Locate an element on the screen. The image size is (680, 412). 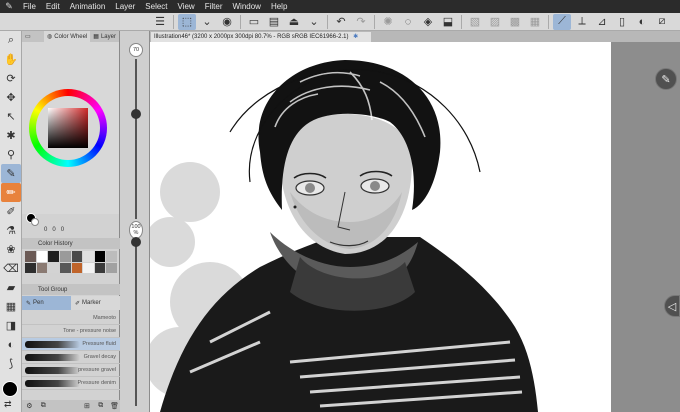
subtool-pen: ✎ Pen is located at coordinates (46, 303).